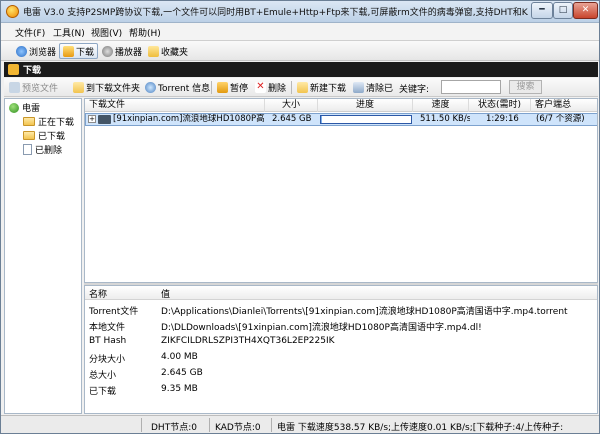 The width and height of the screenshot is (600, 434). I want to click on tree-item-deleted: 已删除, so click(42, 149).